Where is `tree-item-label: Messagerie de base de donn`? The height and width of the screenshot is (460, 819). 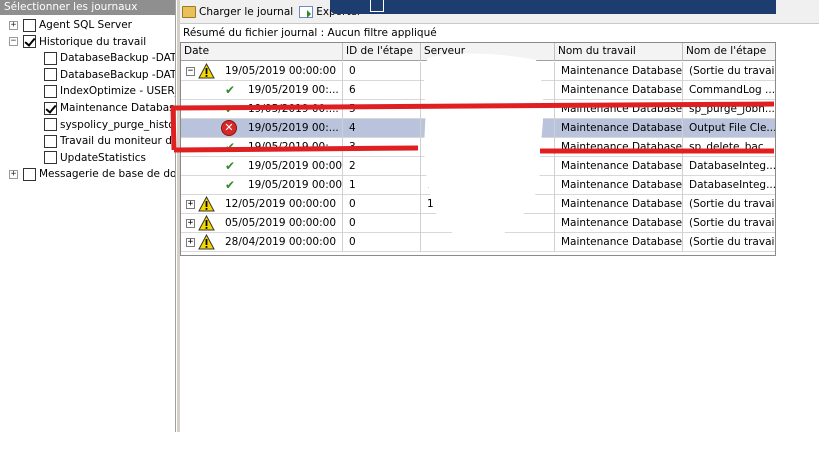 tree-item-label: Messagerie de base de donn is located at coordinates (107, 174).